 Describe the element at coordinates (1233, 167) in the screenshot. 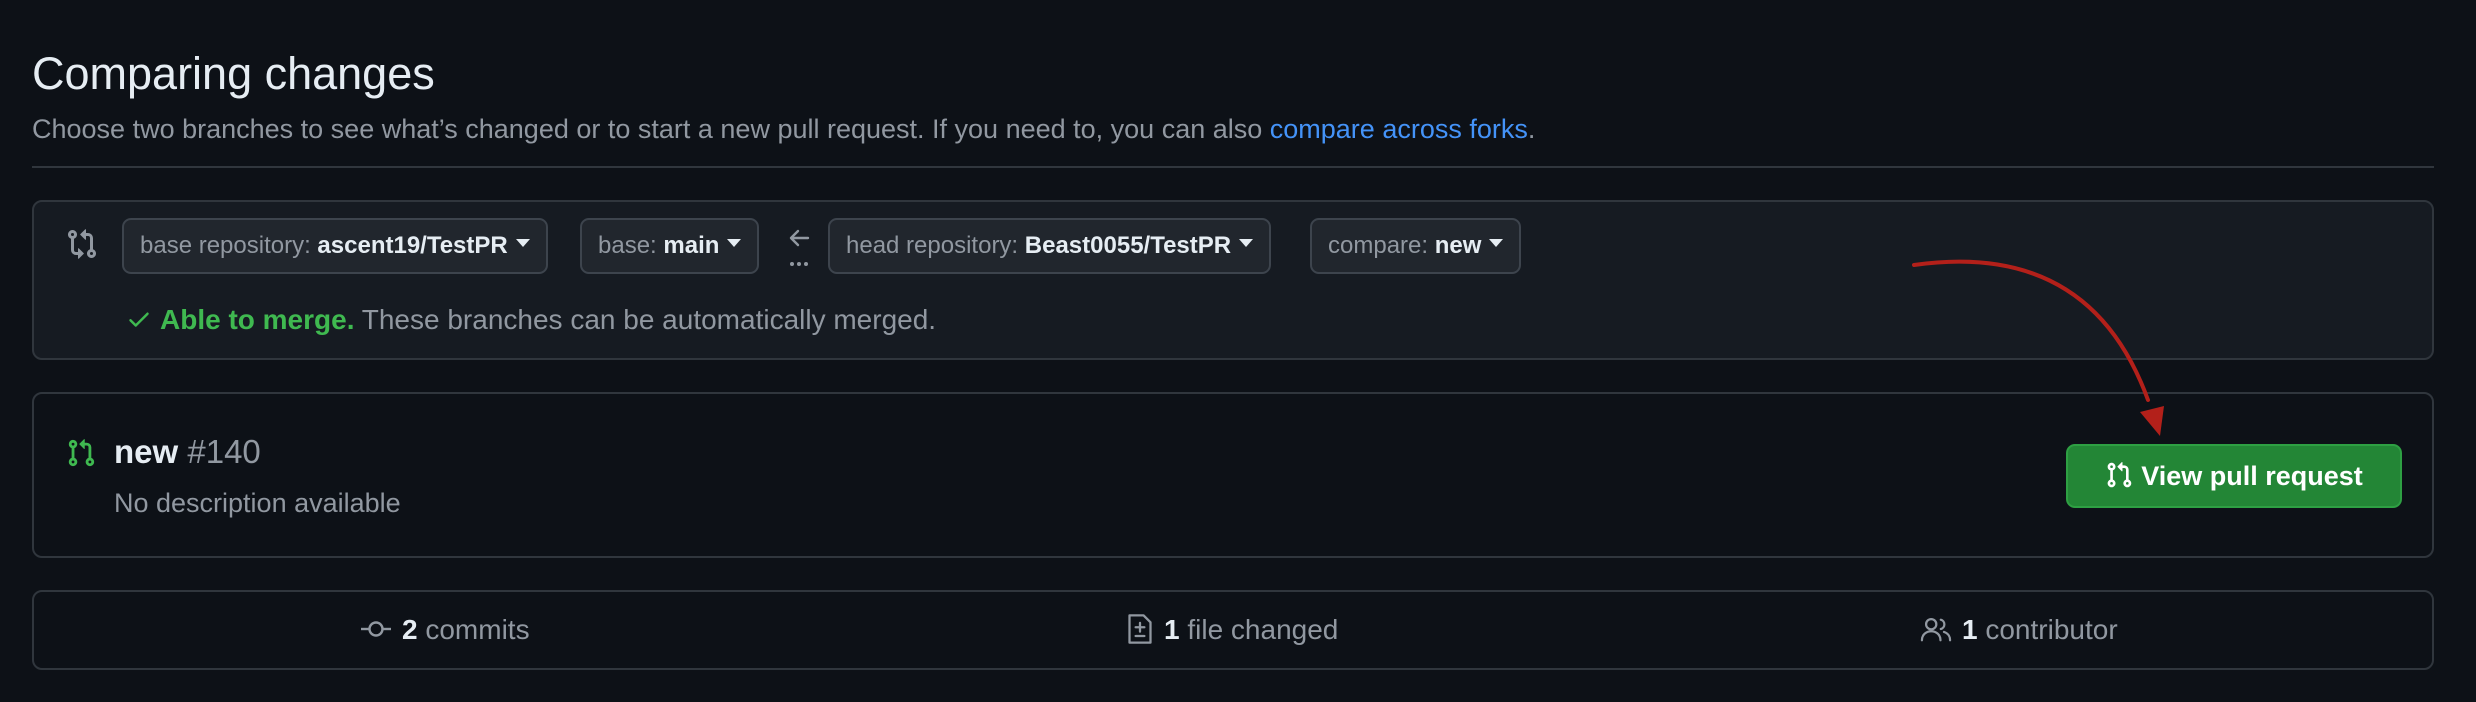

I see `divider` at that location.